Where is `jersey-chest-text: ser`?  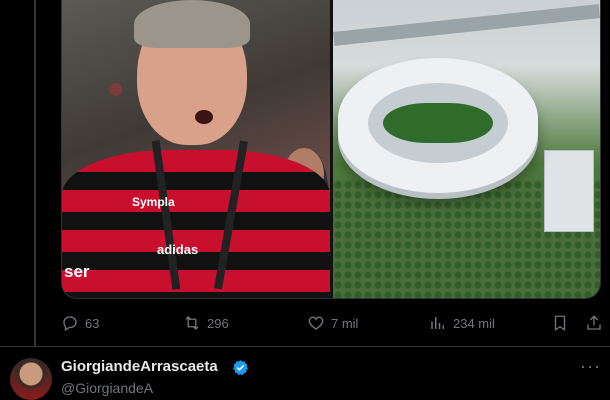 jersey-chest-text: ser is located at coordinates (77, 271).